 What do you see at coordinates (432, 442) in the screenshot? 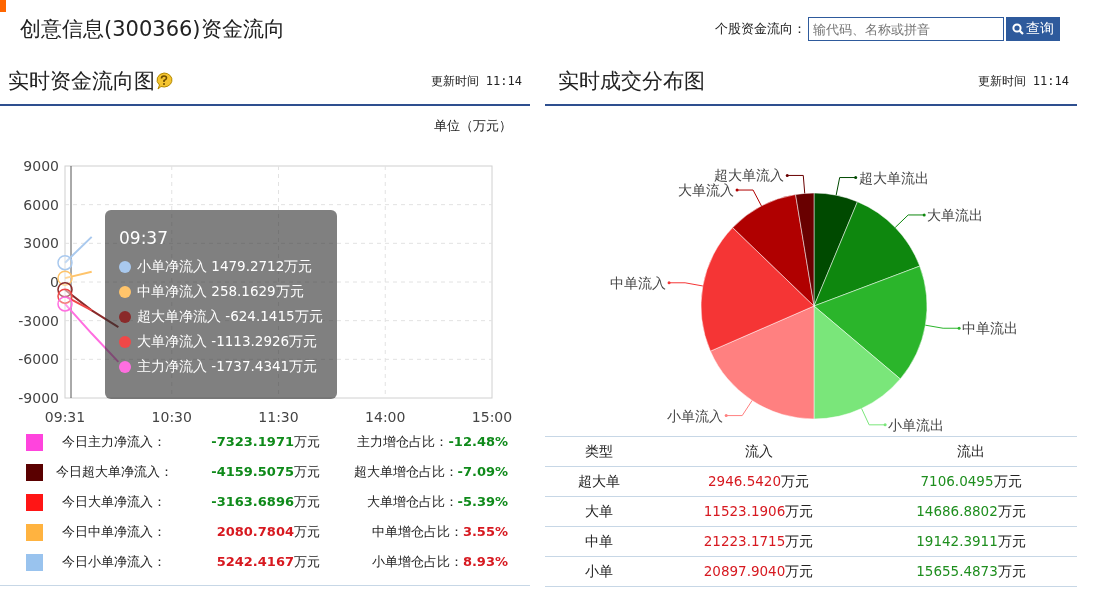
I see `ratio-text: 主力增仓占比：-12.48%` at bounding box center [432, 442].